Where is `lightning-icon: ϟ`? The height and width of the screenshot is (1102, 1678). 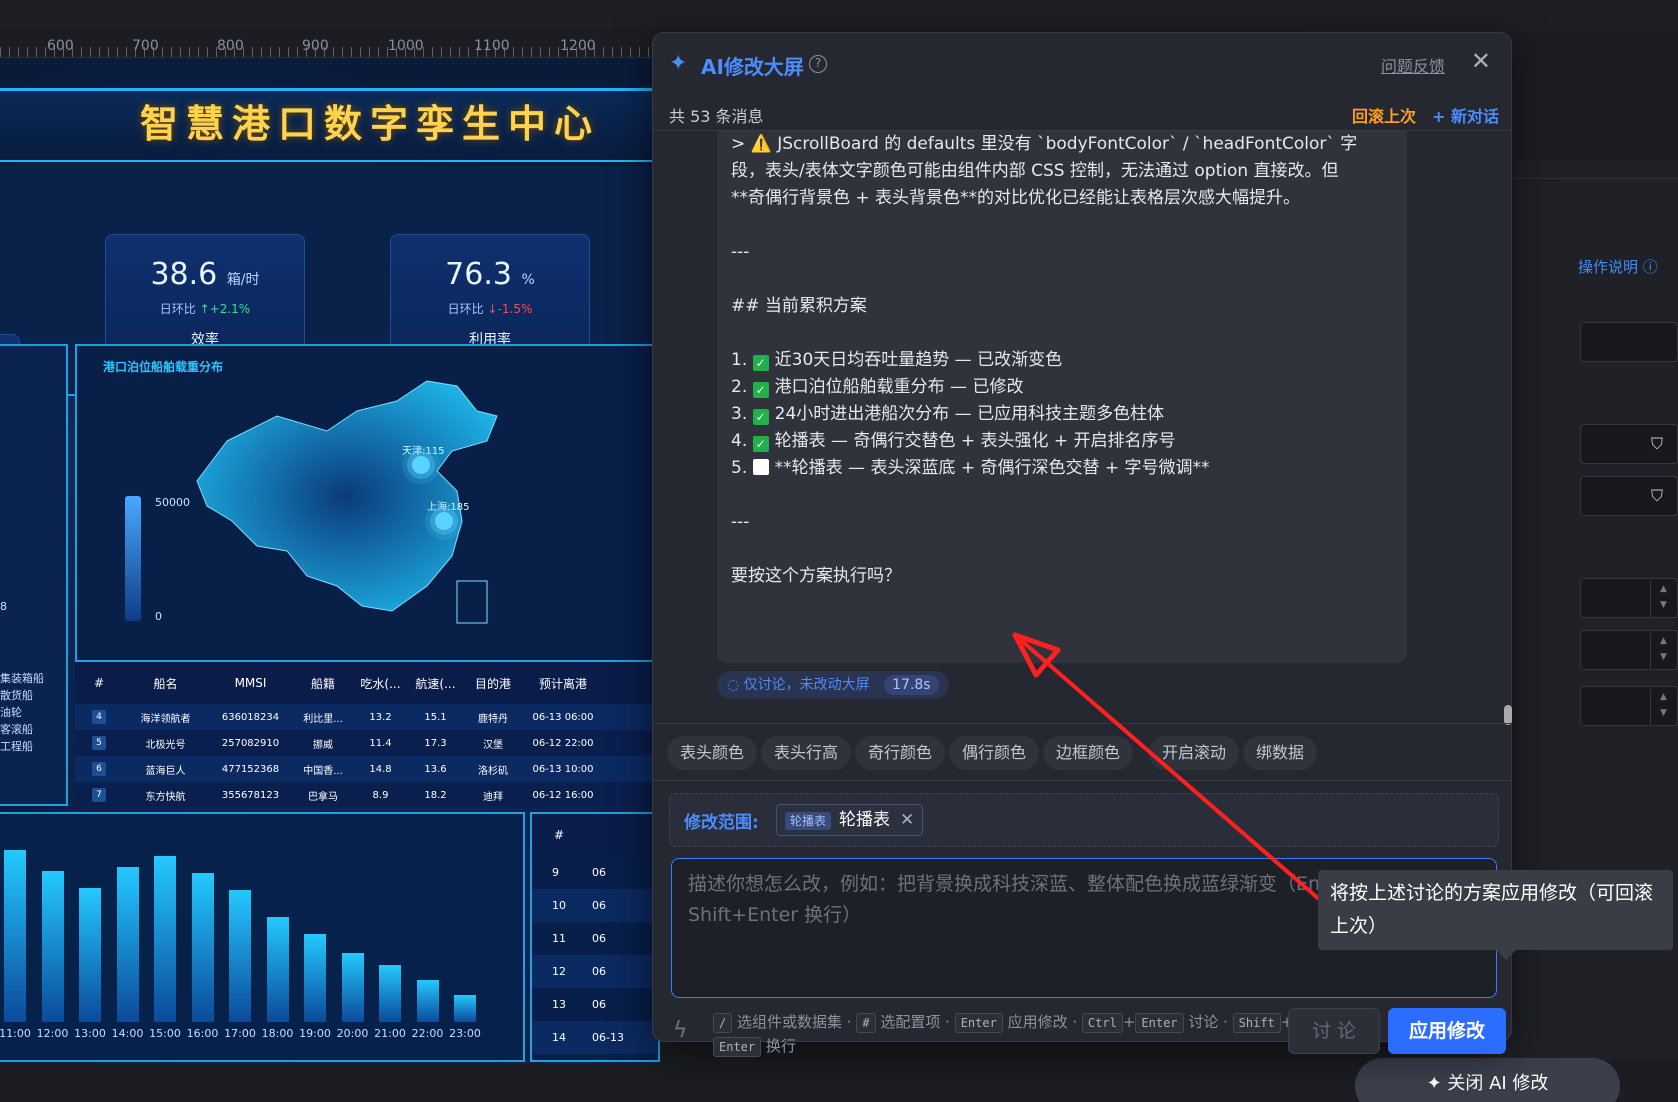 lightning-icon: ϟ is located at coordinates (680, 1030).